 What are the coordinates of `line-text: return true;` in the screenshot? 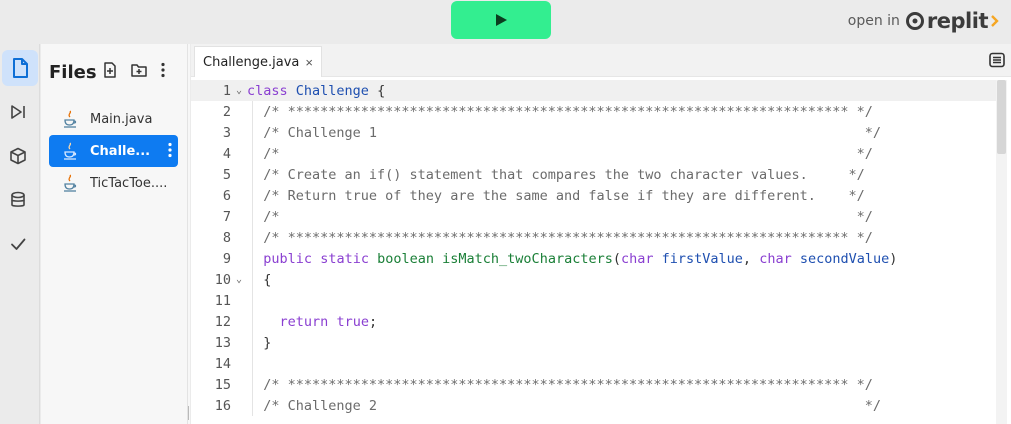 It's located at (328, 321).